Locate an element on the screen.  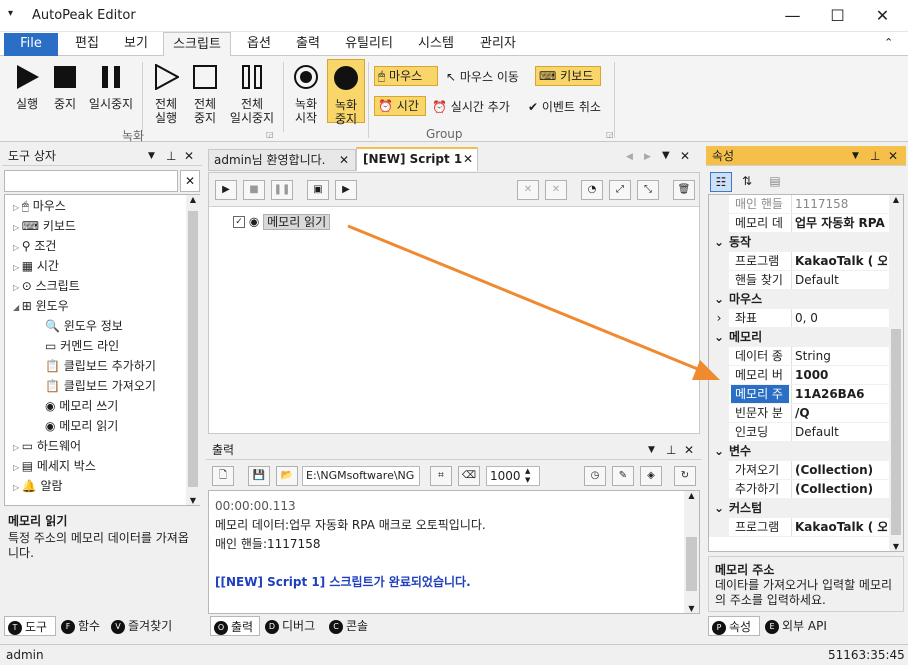
status-time: 51163:35:45 is located at coordinates (866, 655).